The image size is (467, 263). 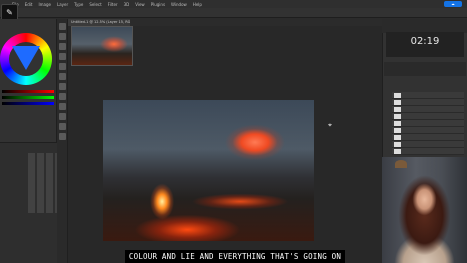 What do you see at coordinates (62, 136) in the screenshot?
I see `zoom-tool-icon` at bounding box center [62, 136].